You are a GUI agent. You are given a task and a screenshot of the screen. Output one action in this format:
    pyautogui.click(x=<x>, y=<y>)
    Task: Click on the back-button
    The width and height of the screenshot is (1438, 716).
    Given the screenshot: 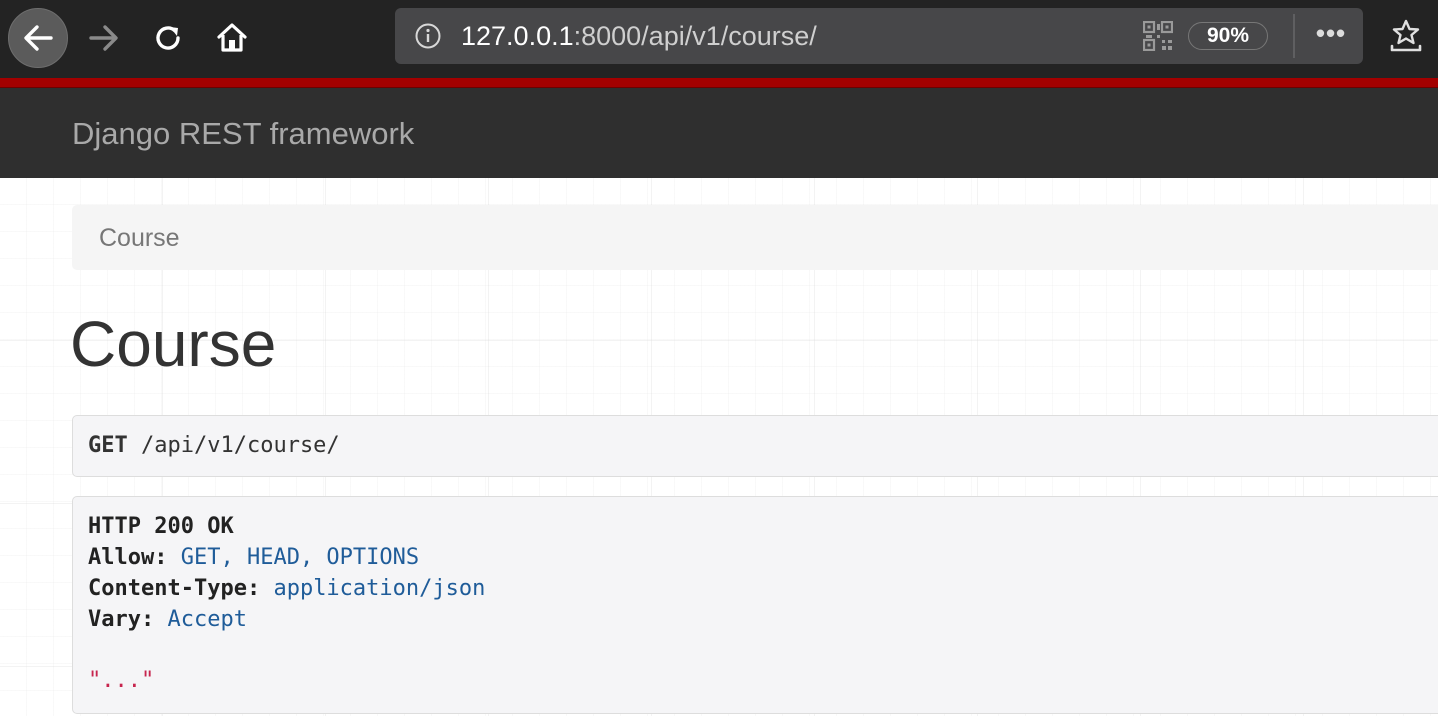 What is the action you would take?
    pyautogui.click(x=38, y=38)
    